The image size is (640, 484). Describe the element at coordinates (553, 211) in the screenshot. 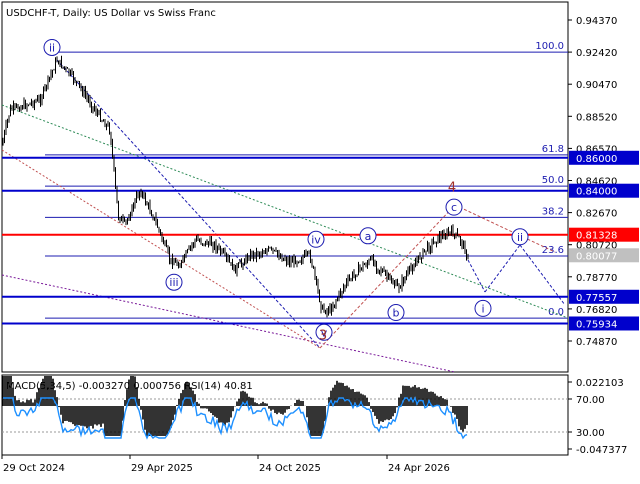

I see `fib-level-label: 38.2` at that location.